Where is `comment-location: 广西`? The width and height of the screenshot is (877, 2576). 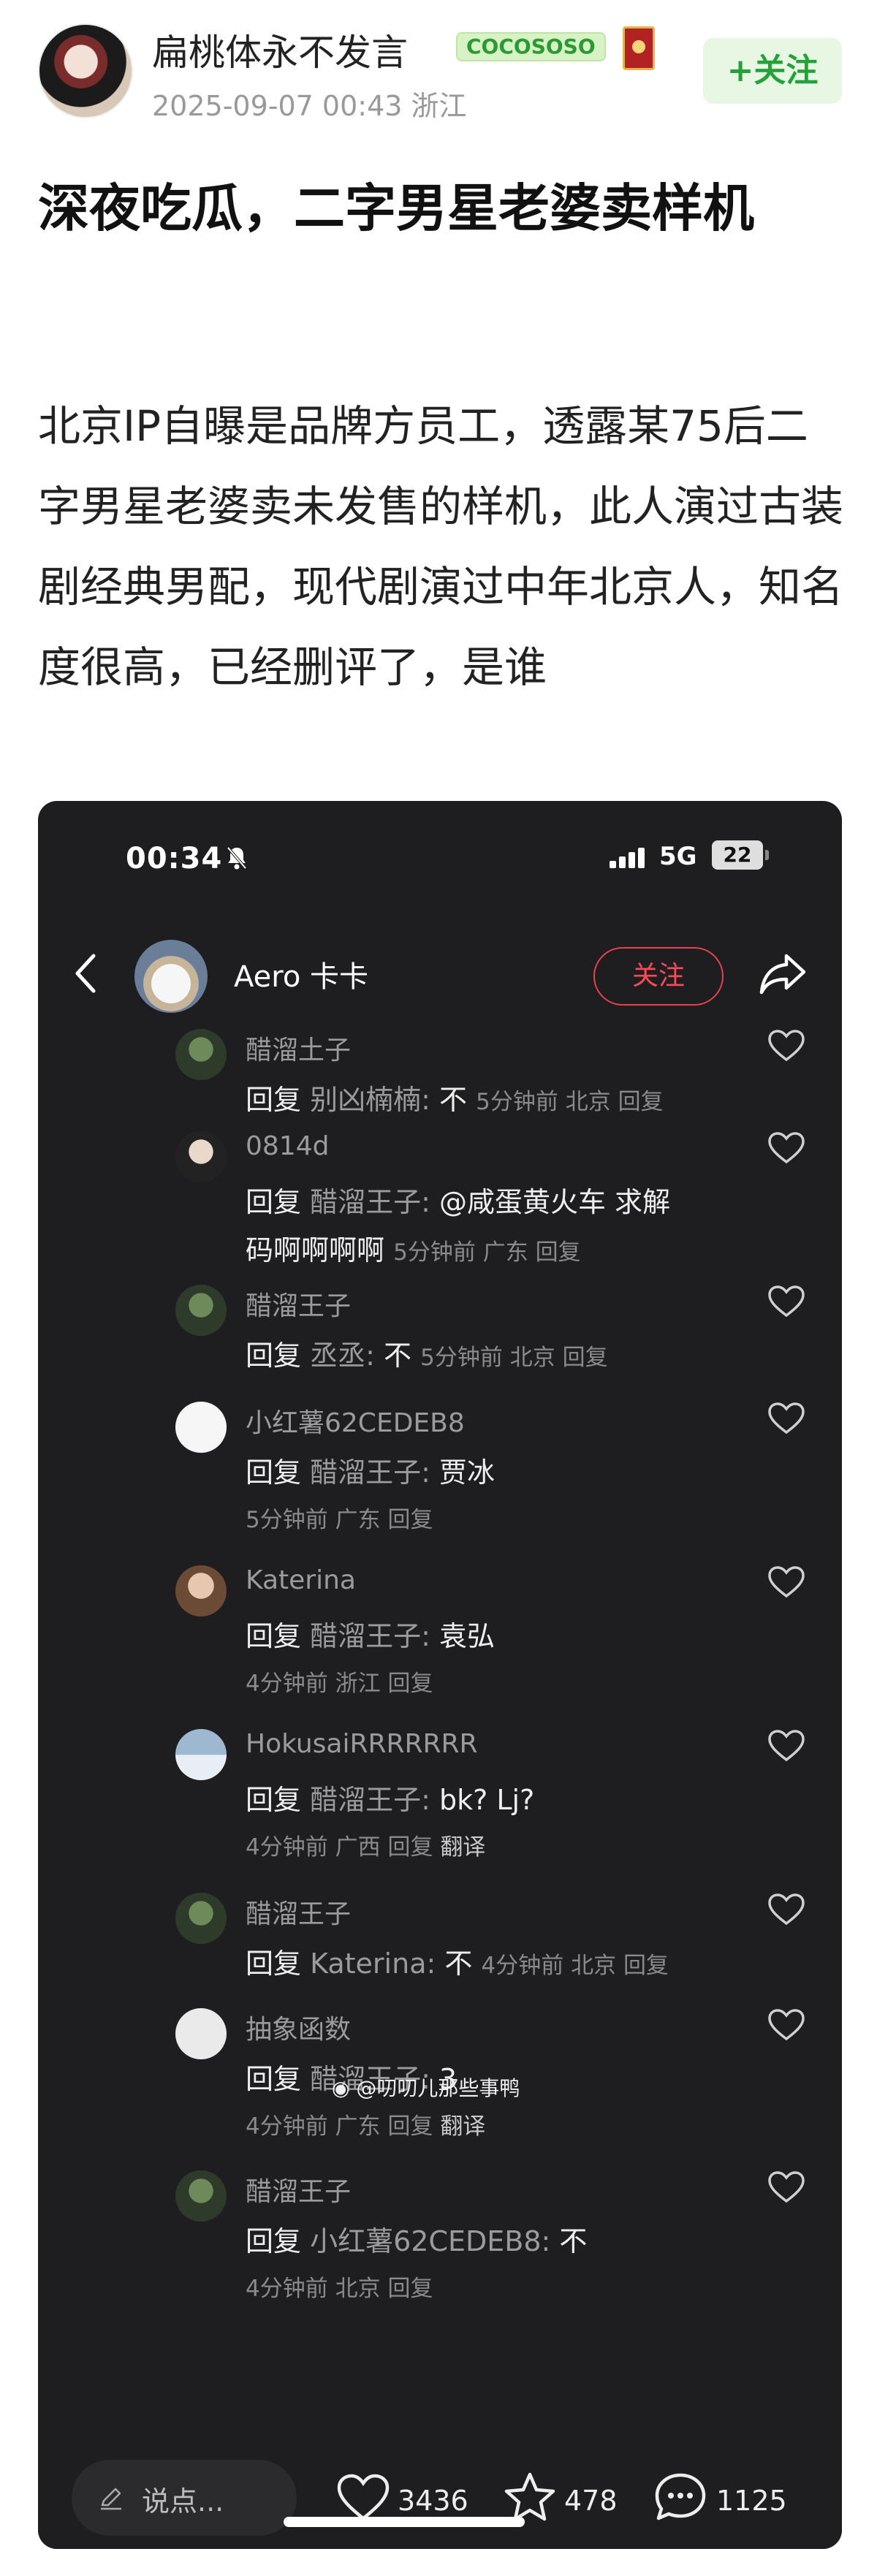 comment-location: 广西 is located at coordinates (358, 1848).